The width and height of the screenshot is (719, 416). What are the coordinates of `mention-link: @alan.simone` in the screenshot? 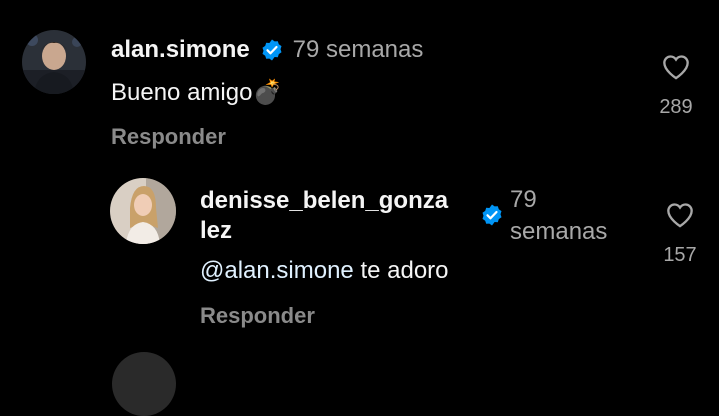 It's located at (277, 270).